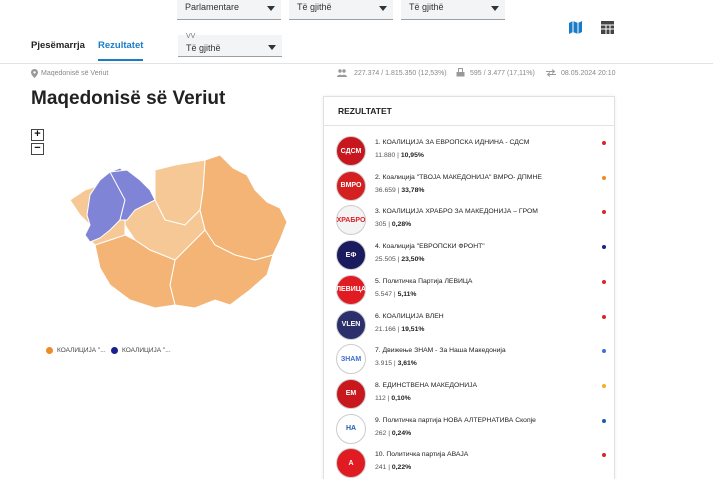 The height and width of the screenshot is (479, 713). I want to click on party-stats: 112 | 0,10%, so click(393, 398).